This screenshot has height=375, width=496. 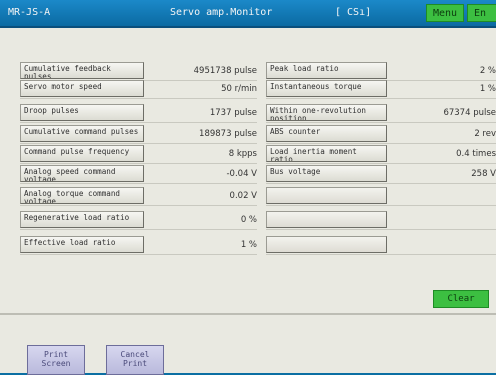 I want to click on param-value: 1737 pulse, so click(x=233, y=113).